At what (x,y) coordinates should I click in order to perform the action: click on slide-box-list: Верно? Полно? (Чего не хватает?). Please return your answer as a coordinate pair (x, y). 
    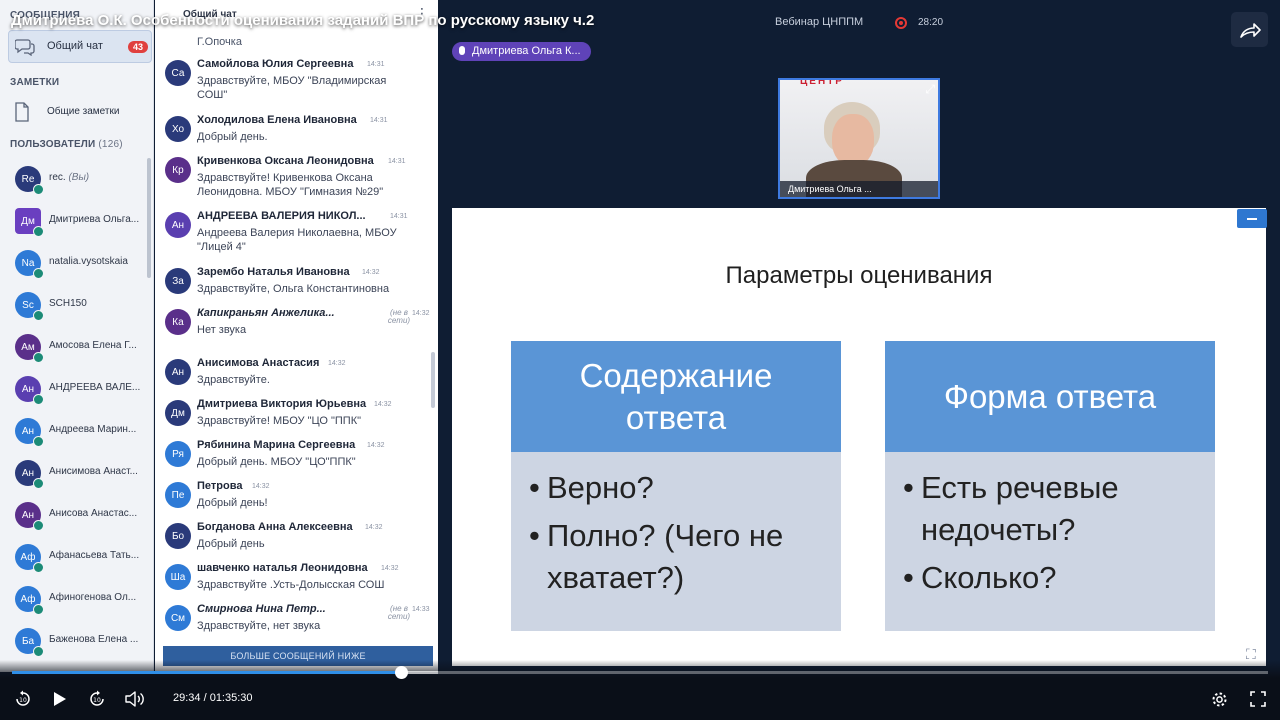
    Looking at the image, I should click on (679, 536).